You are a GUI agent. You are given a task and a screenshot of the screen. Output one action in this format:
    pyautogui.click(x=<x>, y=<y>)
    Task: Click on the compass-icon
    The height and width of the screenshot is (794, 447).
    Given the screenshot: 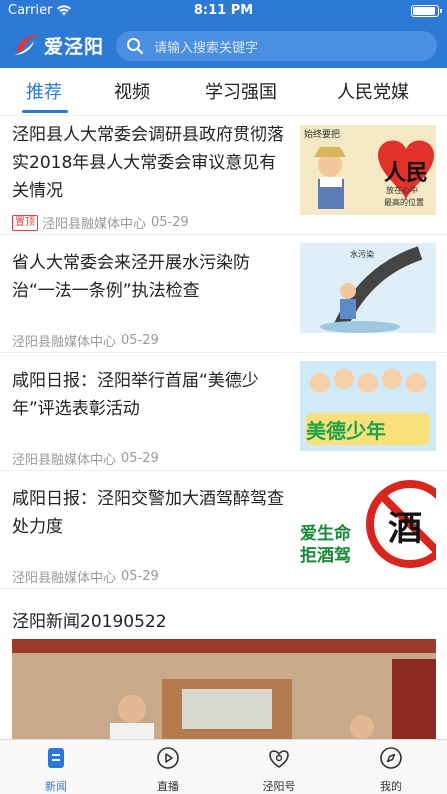 What is the action you would take?
    pyautogui.click(x=391, y=758)
    